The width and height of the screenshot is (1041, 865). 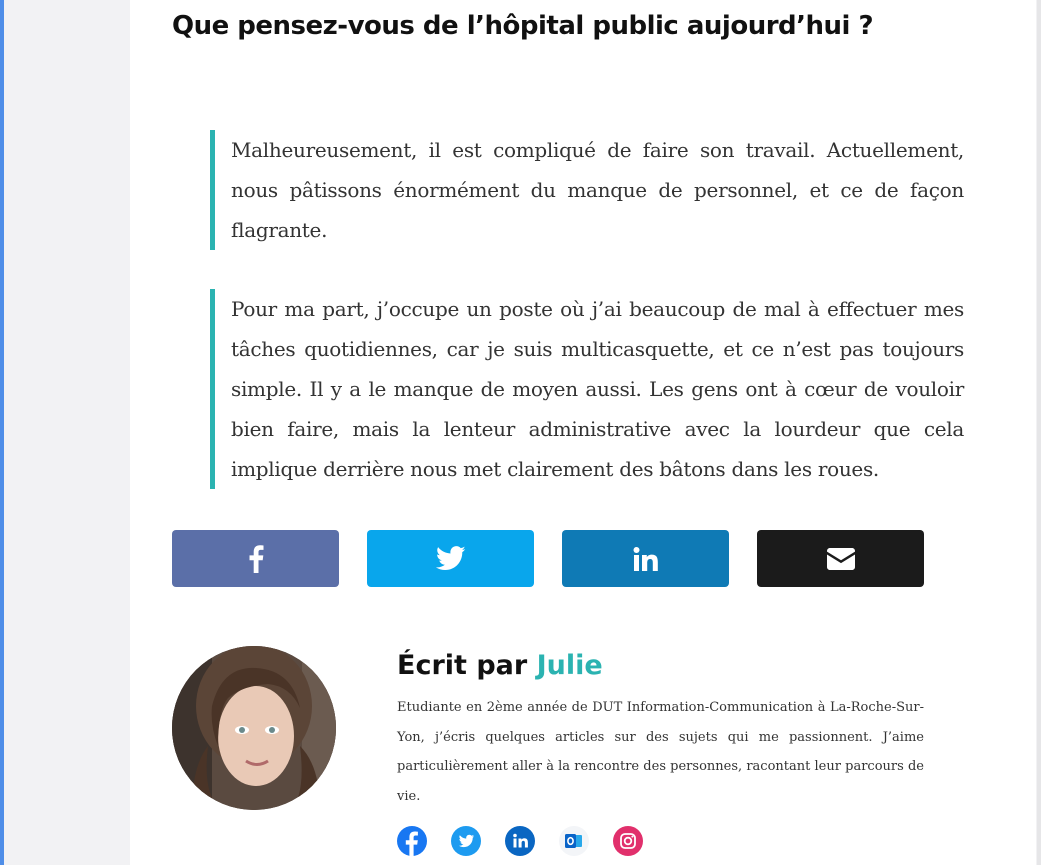 What do you see at coordinates (2, 432) in the screenshot?
I see `left-border` at bounding box center [2, 432].